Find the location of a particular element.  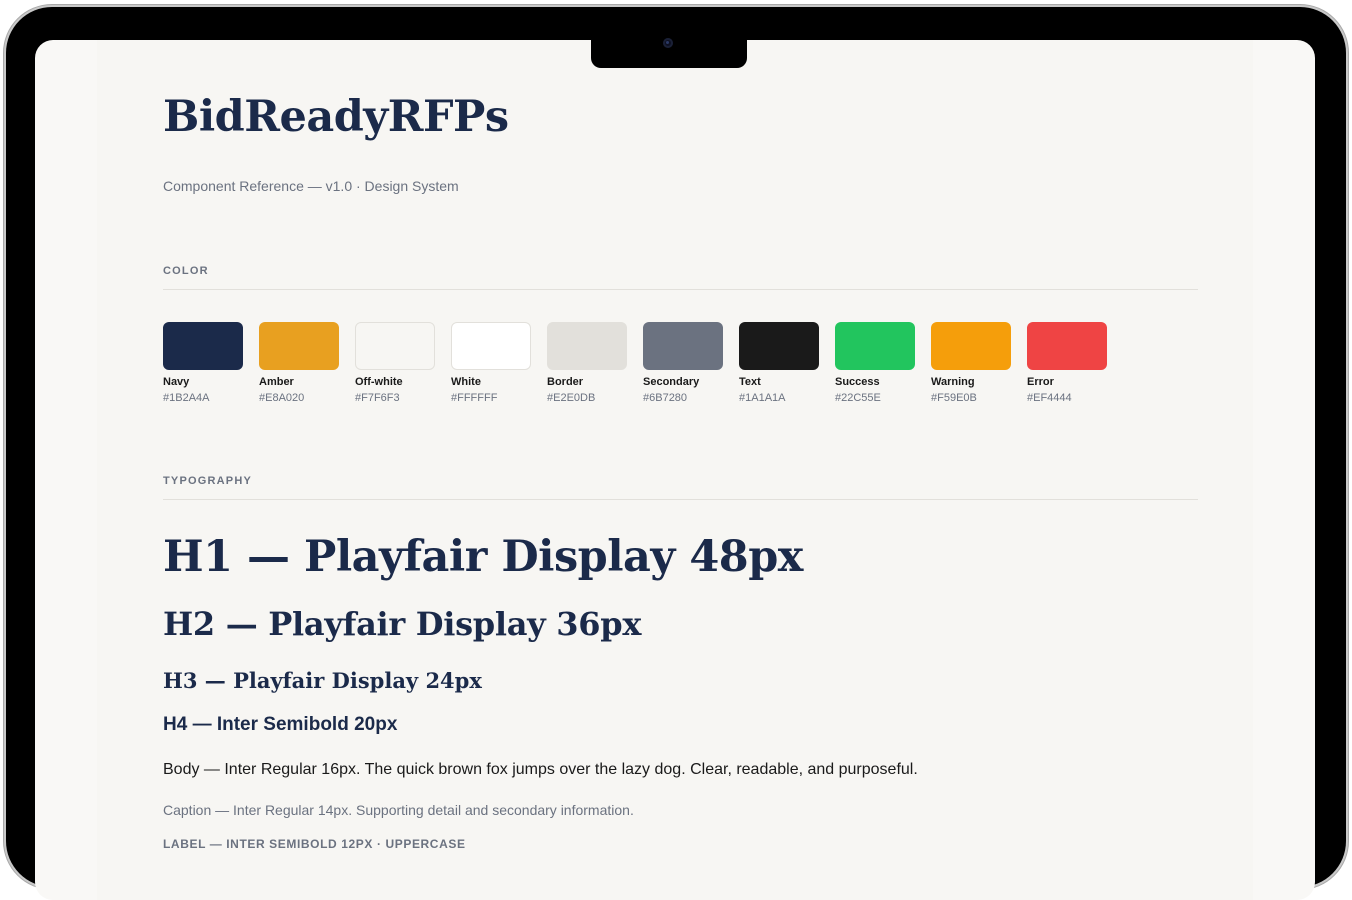

swatch-hex: #F7F6F3 is located at coordinates (377, 398).